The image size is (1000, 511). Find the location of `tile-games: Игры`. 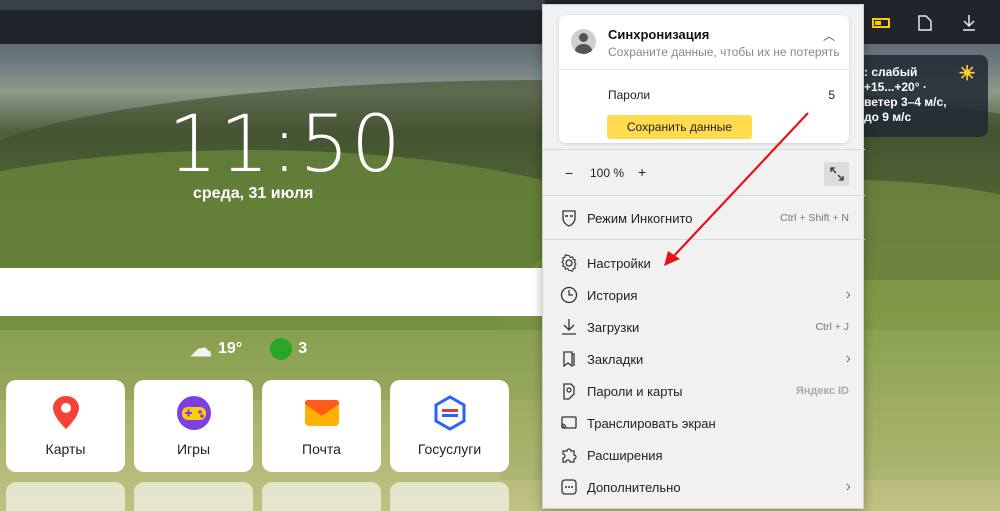

tile-games: Игры is located at coordinates (193, 426).